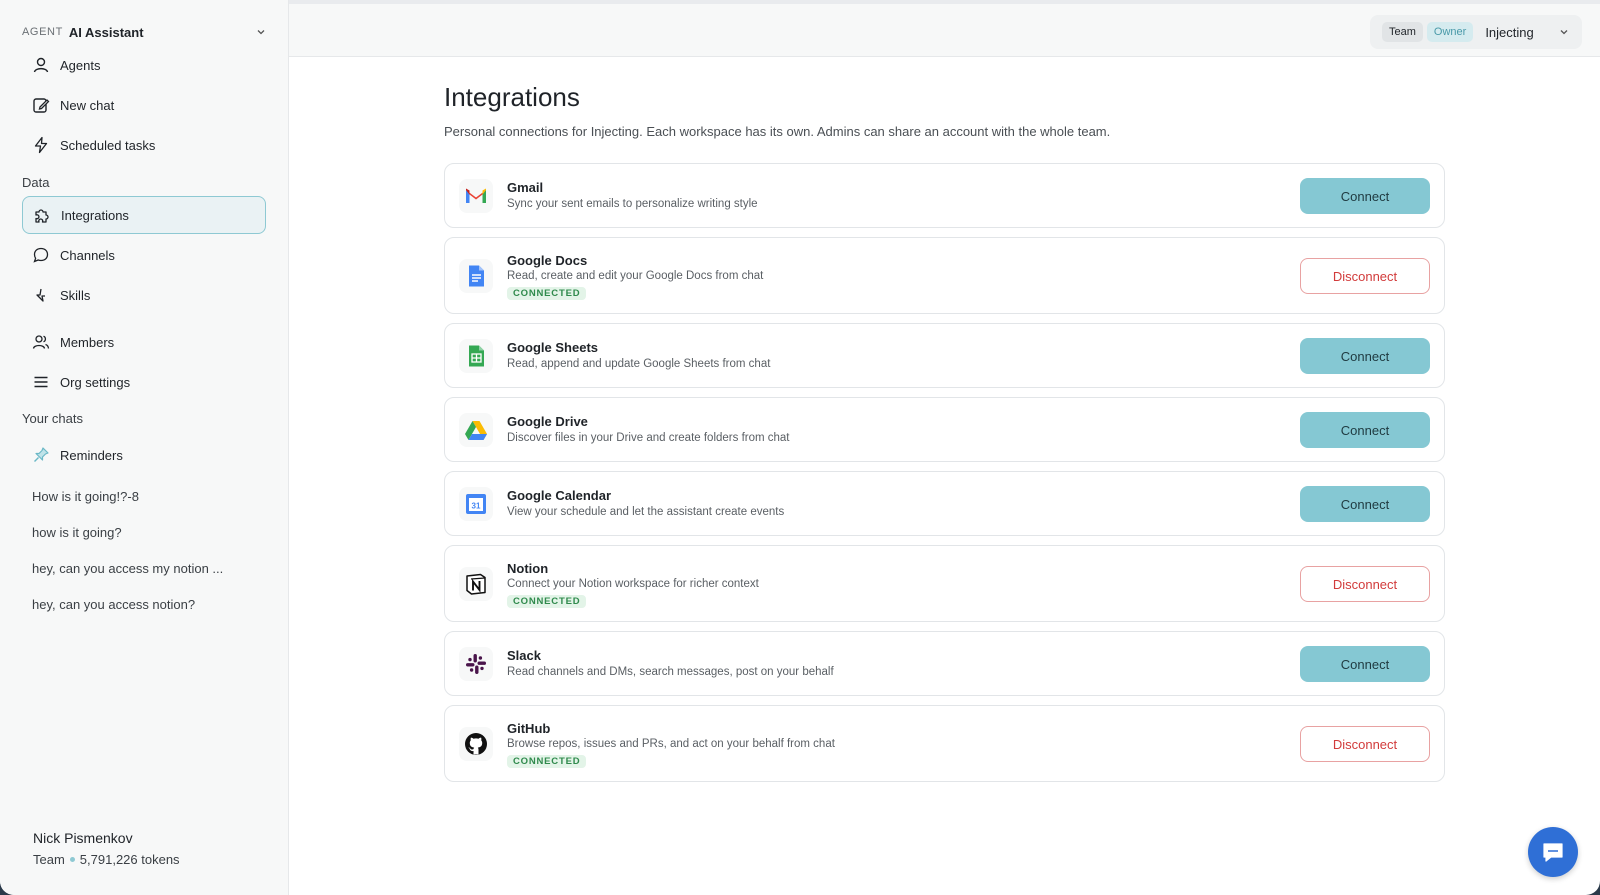 Image resolution: width=1600 pixels, height=895 pixels. I want to click on agent-tag: AGENT, so click(42, 32).